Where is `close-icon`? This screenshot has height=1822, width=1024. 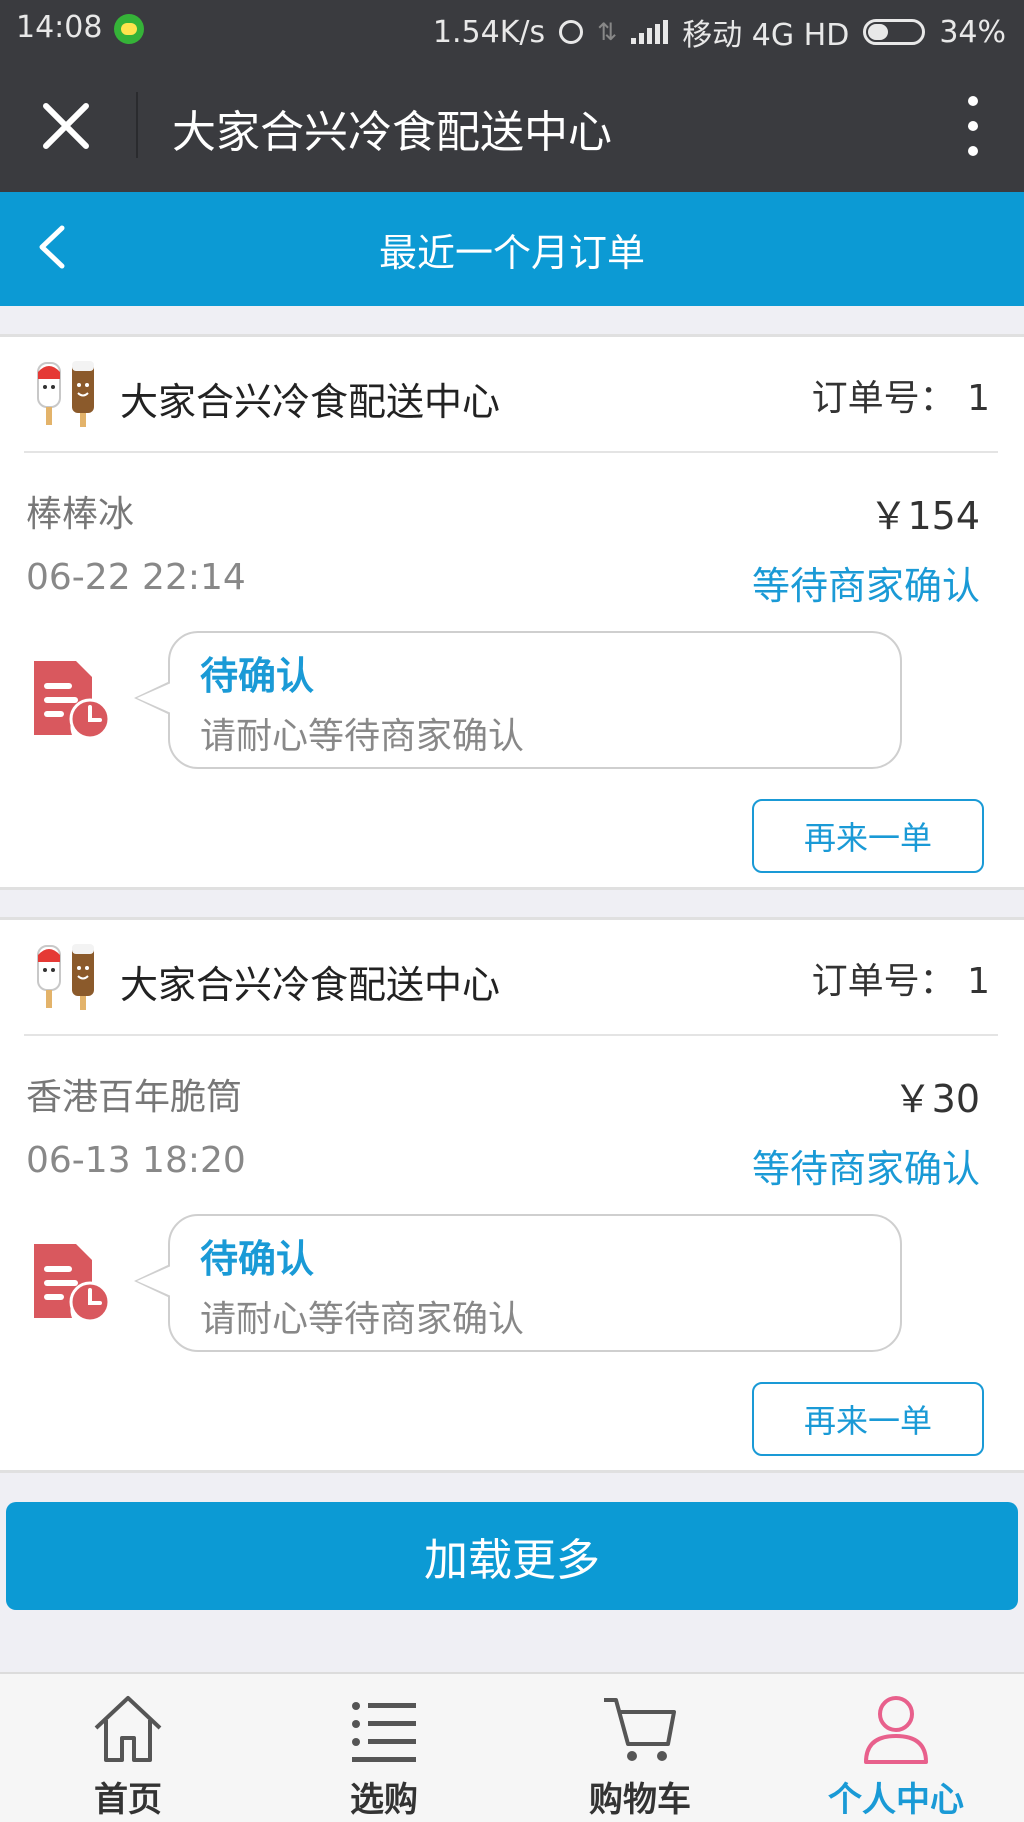 close-icon is located at coordinates (66, 126).